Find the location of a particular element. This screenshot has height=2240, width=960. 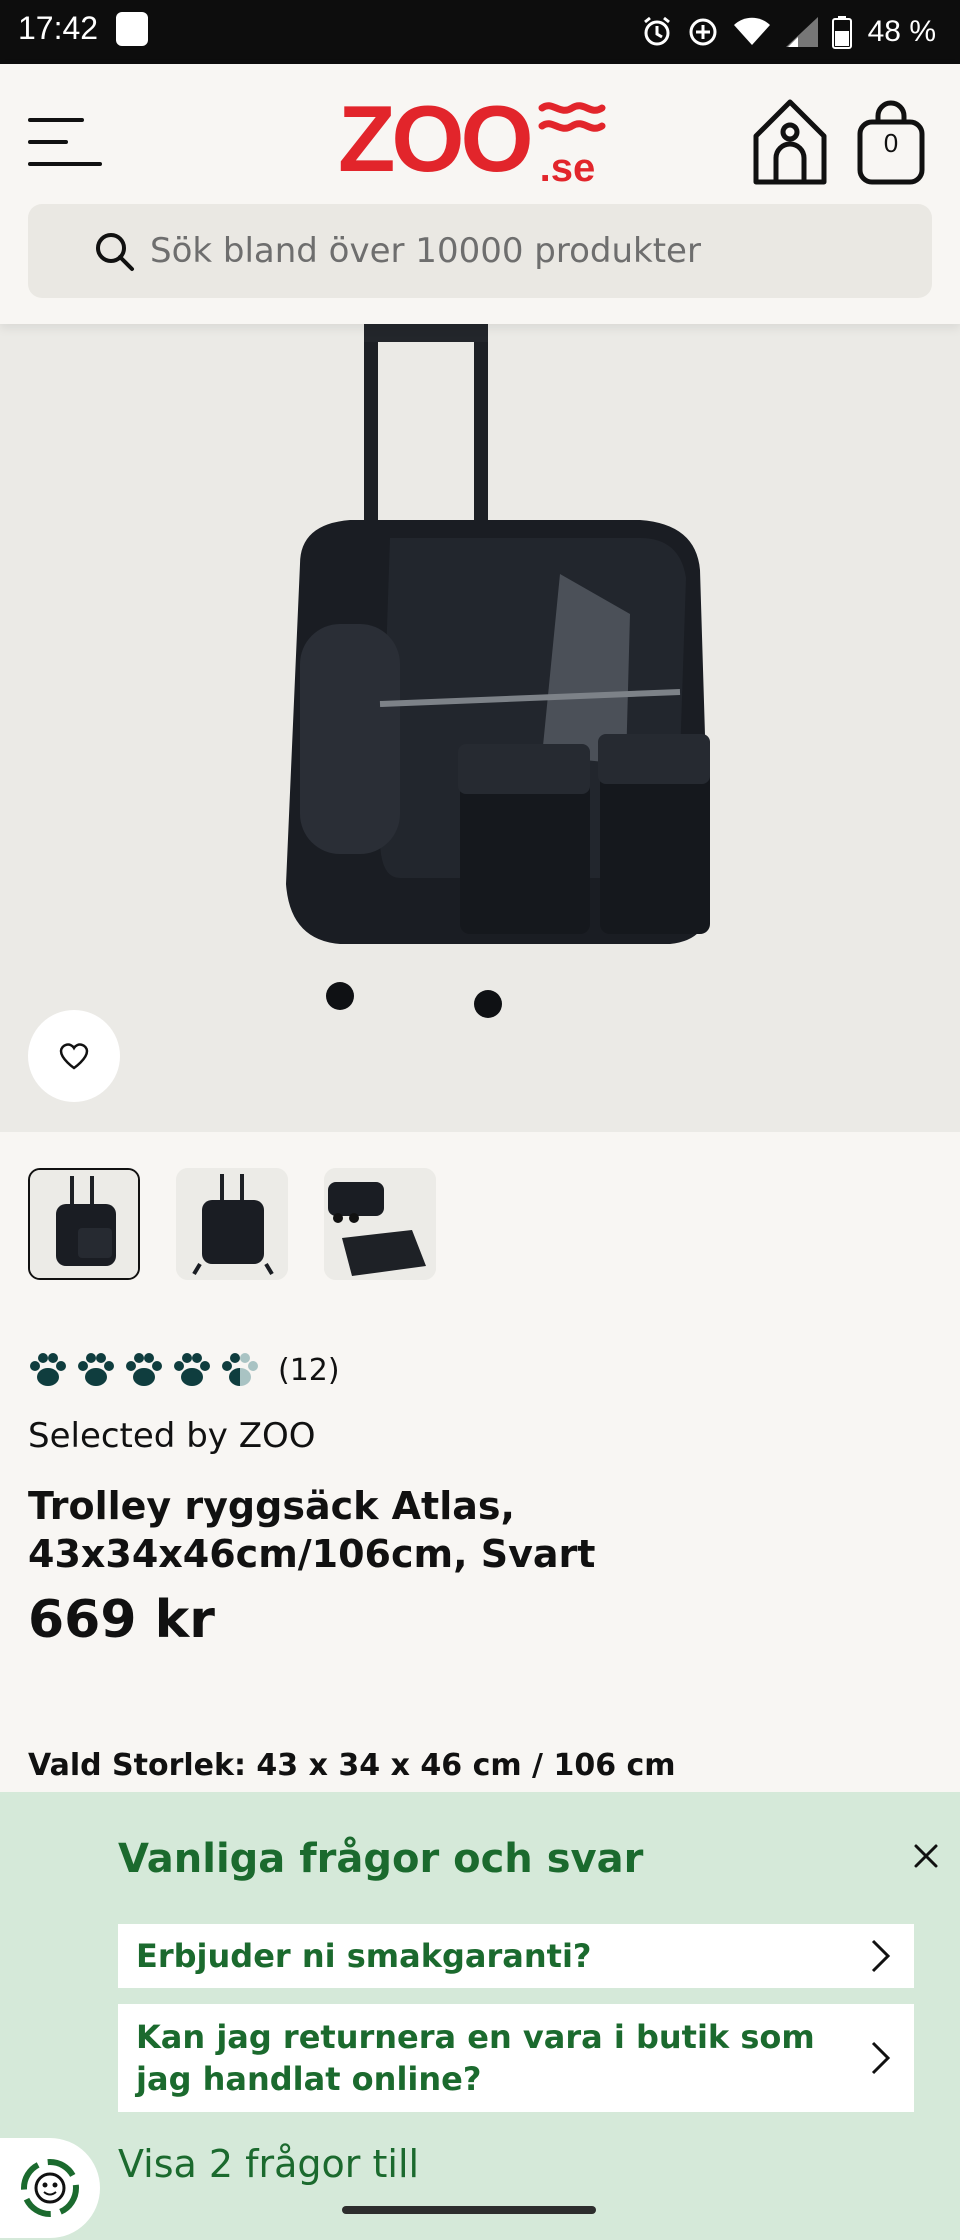

thumbnail-strip is located at coordinates (232, 1224).